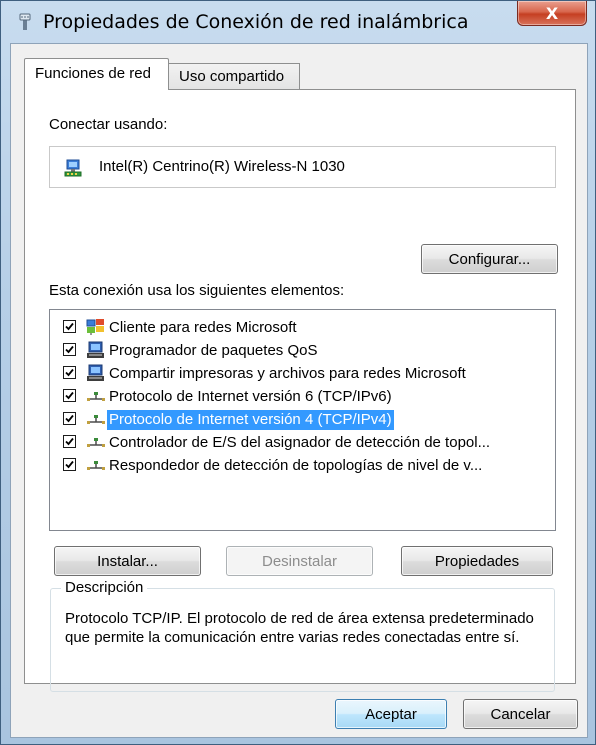  I want to click on tab-uso-compartido: Uso compartido, so click(234, 76).